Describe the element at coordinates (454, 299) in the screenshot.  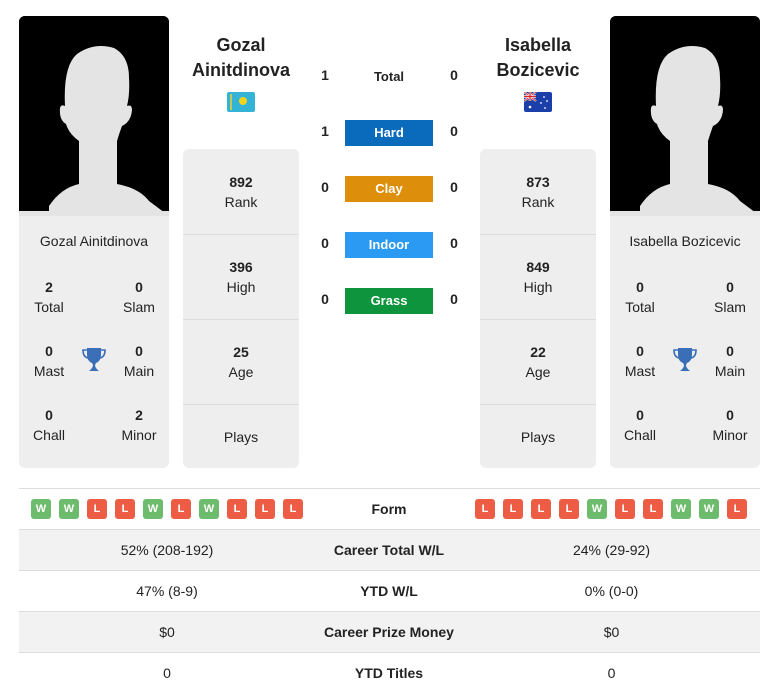
I see `h2h-p2-grass: 0` at that location.